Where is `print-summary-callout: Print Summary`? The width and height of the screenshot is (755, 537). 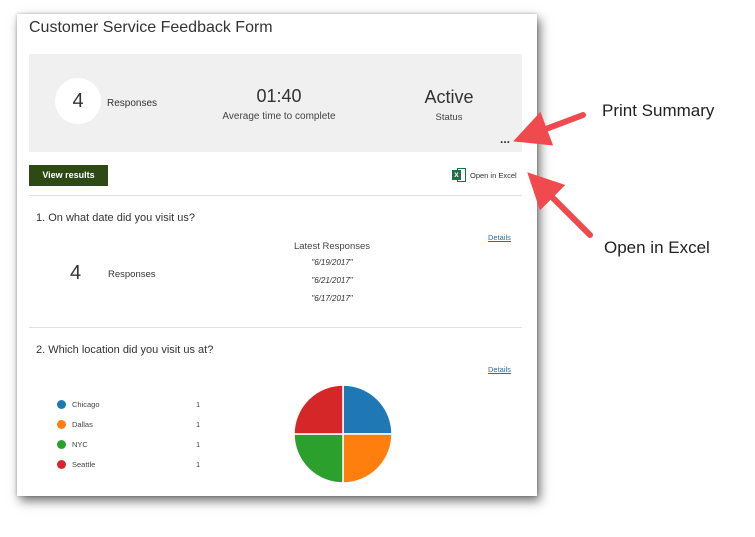
print-summary-callout: Print Summary is located at coordinates (658, 110).